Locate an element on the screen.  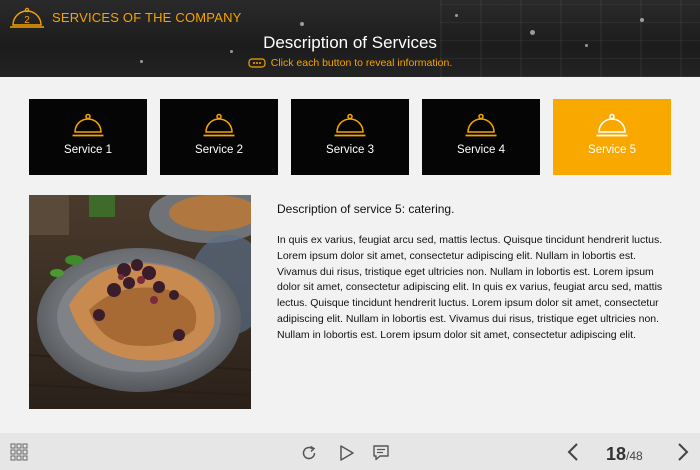
course-badge-number: 2 is located at coordinates (27, 20).